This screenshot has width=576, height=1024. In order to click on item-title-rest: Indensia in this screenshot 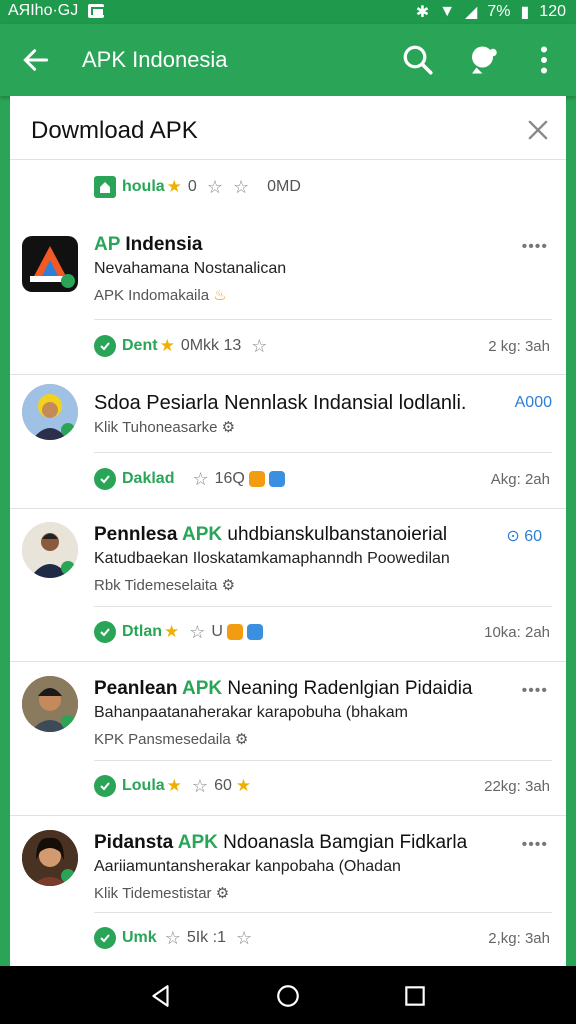, I will do `click(161, 244)`.